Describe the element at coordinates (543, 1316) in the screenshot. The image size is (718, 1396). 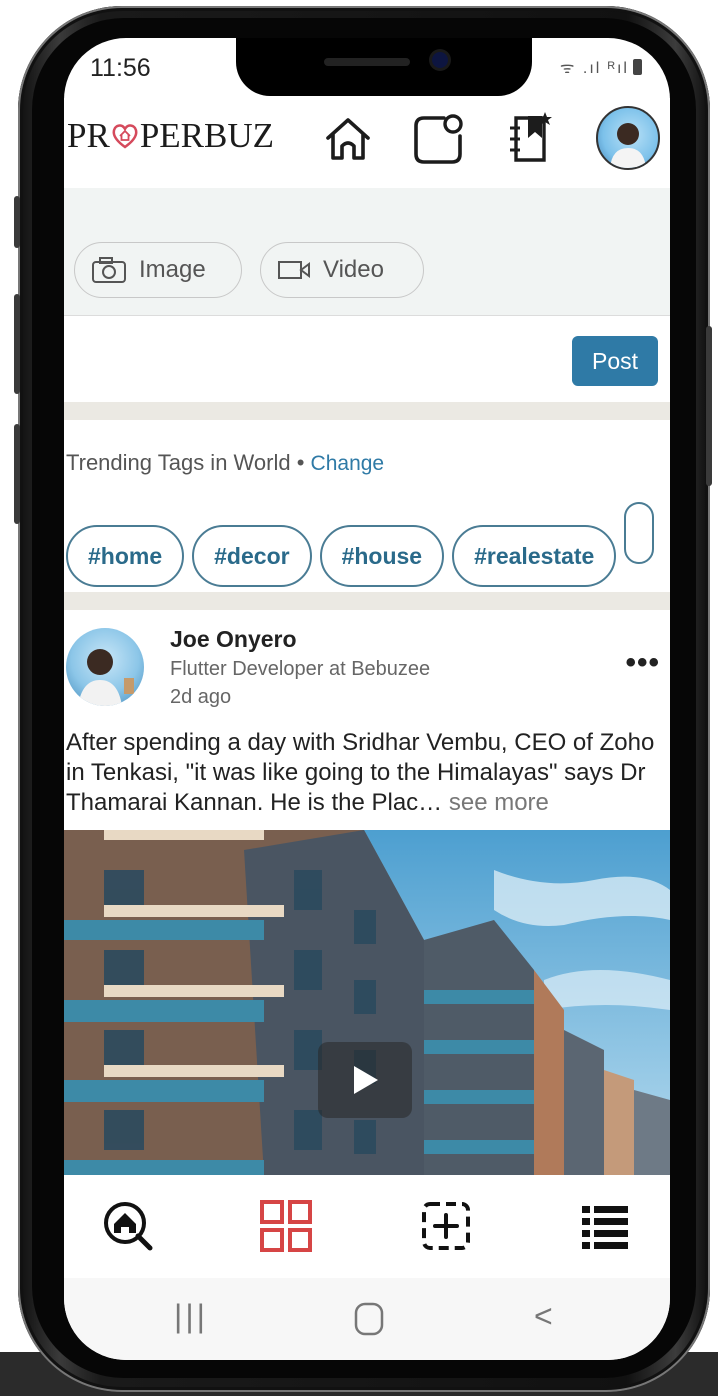
I see `back-button: <` at that location.